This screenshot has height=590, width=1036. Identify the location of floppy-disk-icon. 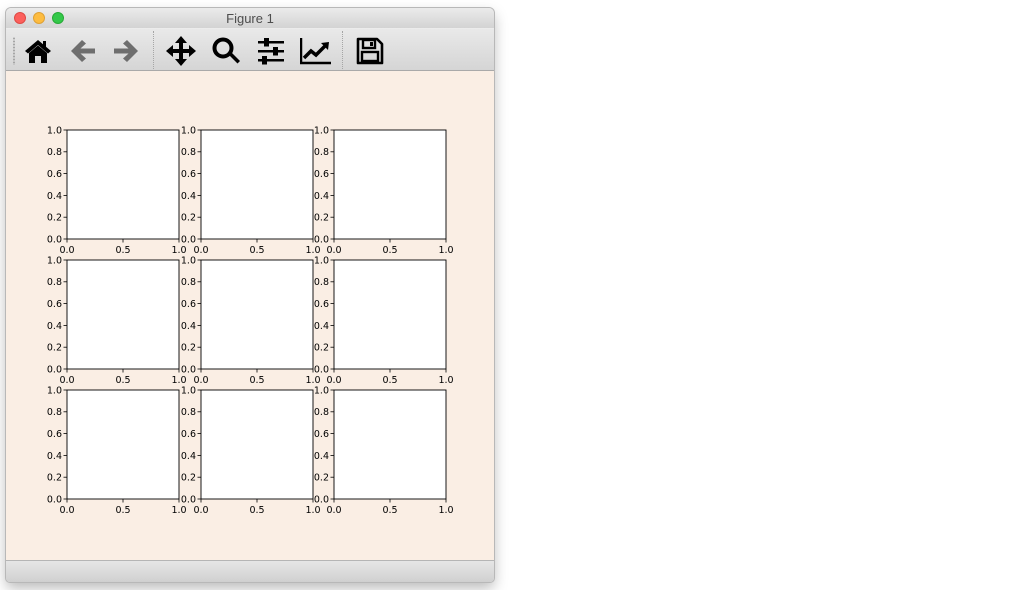
(370, 51).